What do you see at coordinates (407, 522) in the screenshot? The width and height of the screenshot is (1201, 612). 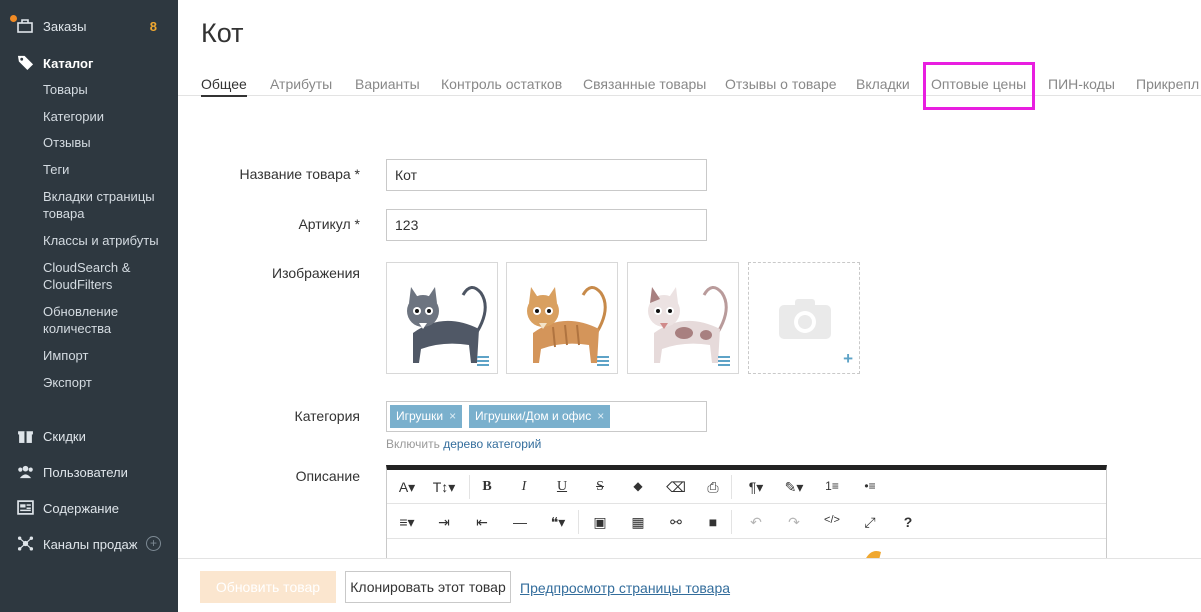 I see `align-button: ≡▾` at bounding box center [407, 522].